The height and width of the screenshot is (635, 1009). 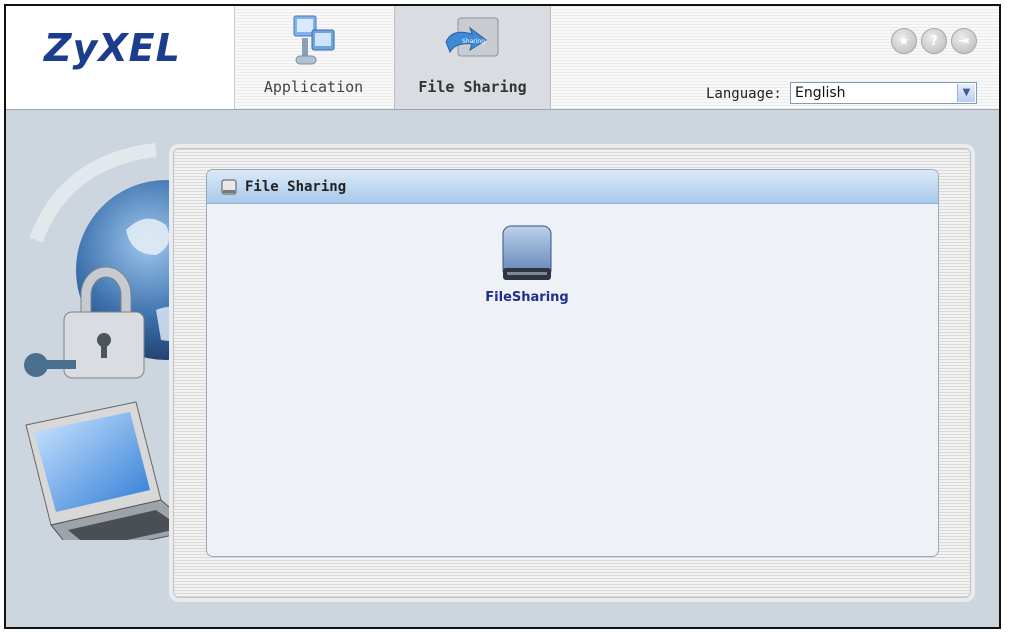 What do you see at coordinates (314, 43) in the screenshot?
I see `application-icon` at bounding box center [314, 43].